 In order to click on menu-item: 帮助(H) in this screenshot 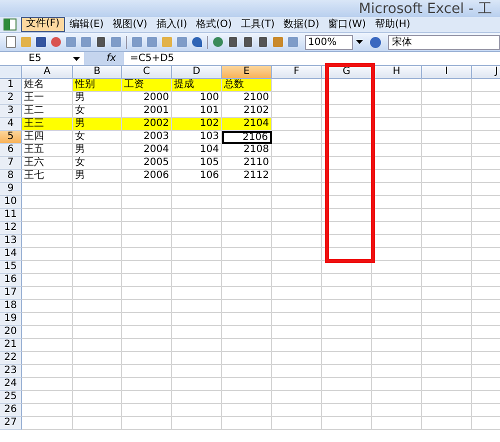, I will do `click(392, 24)`.